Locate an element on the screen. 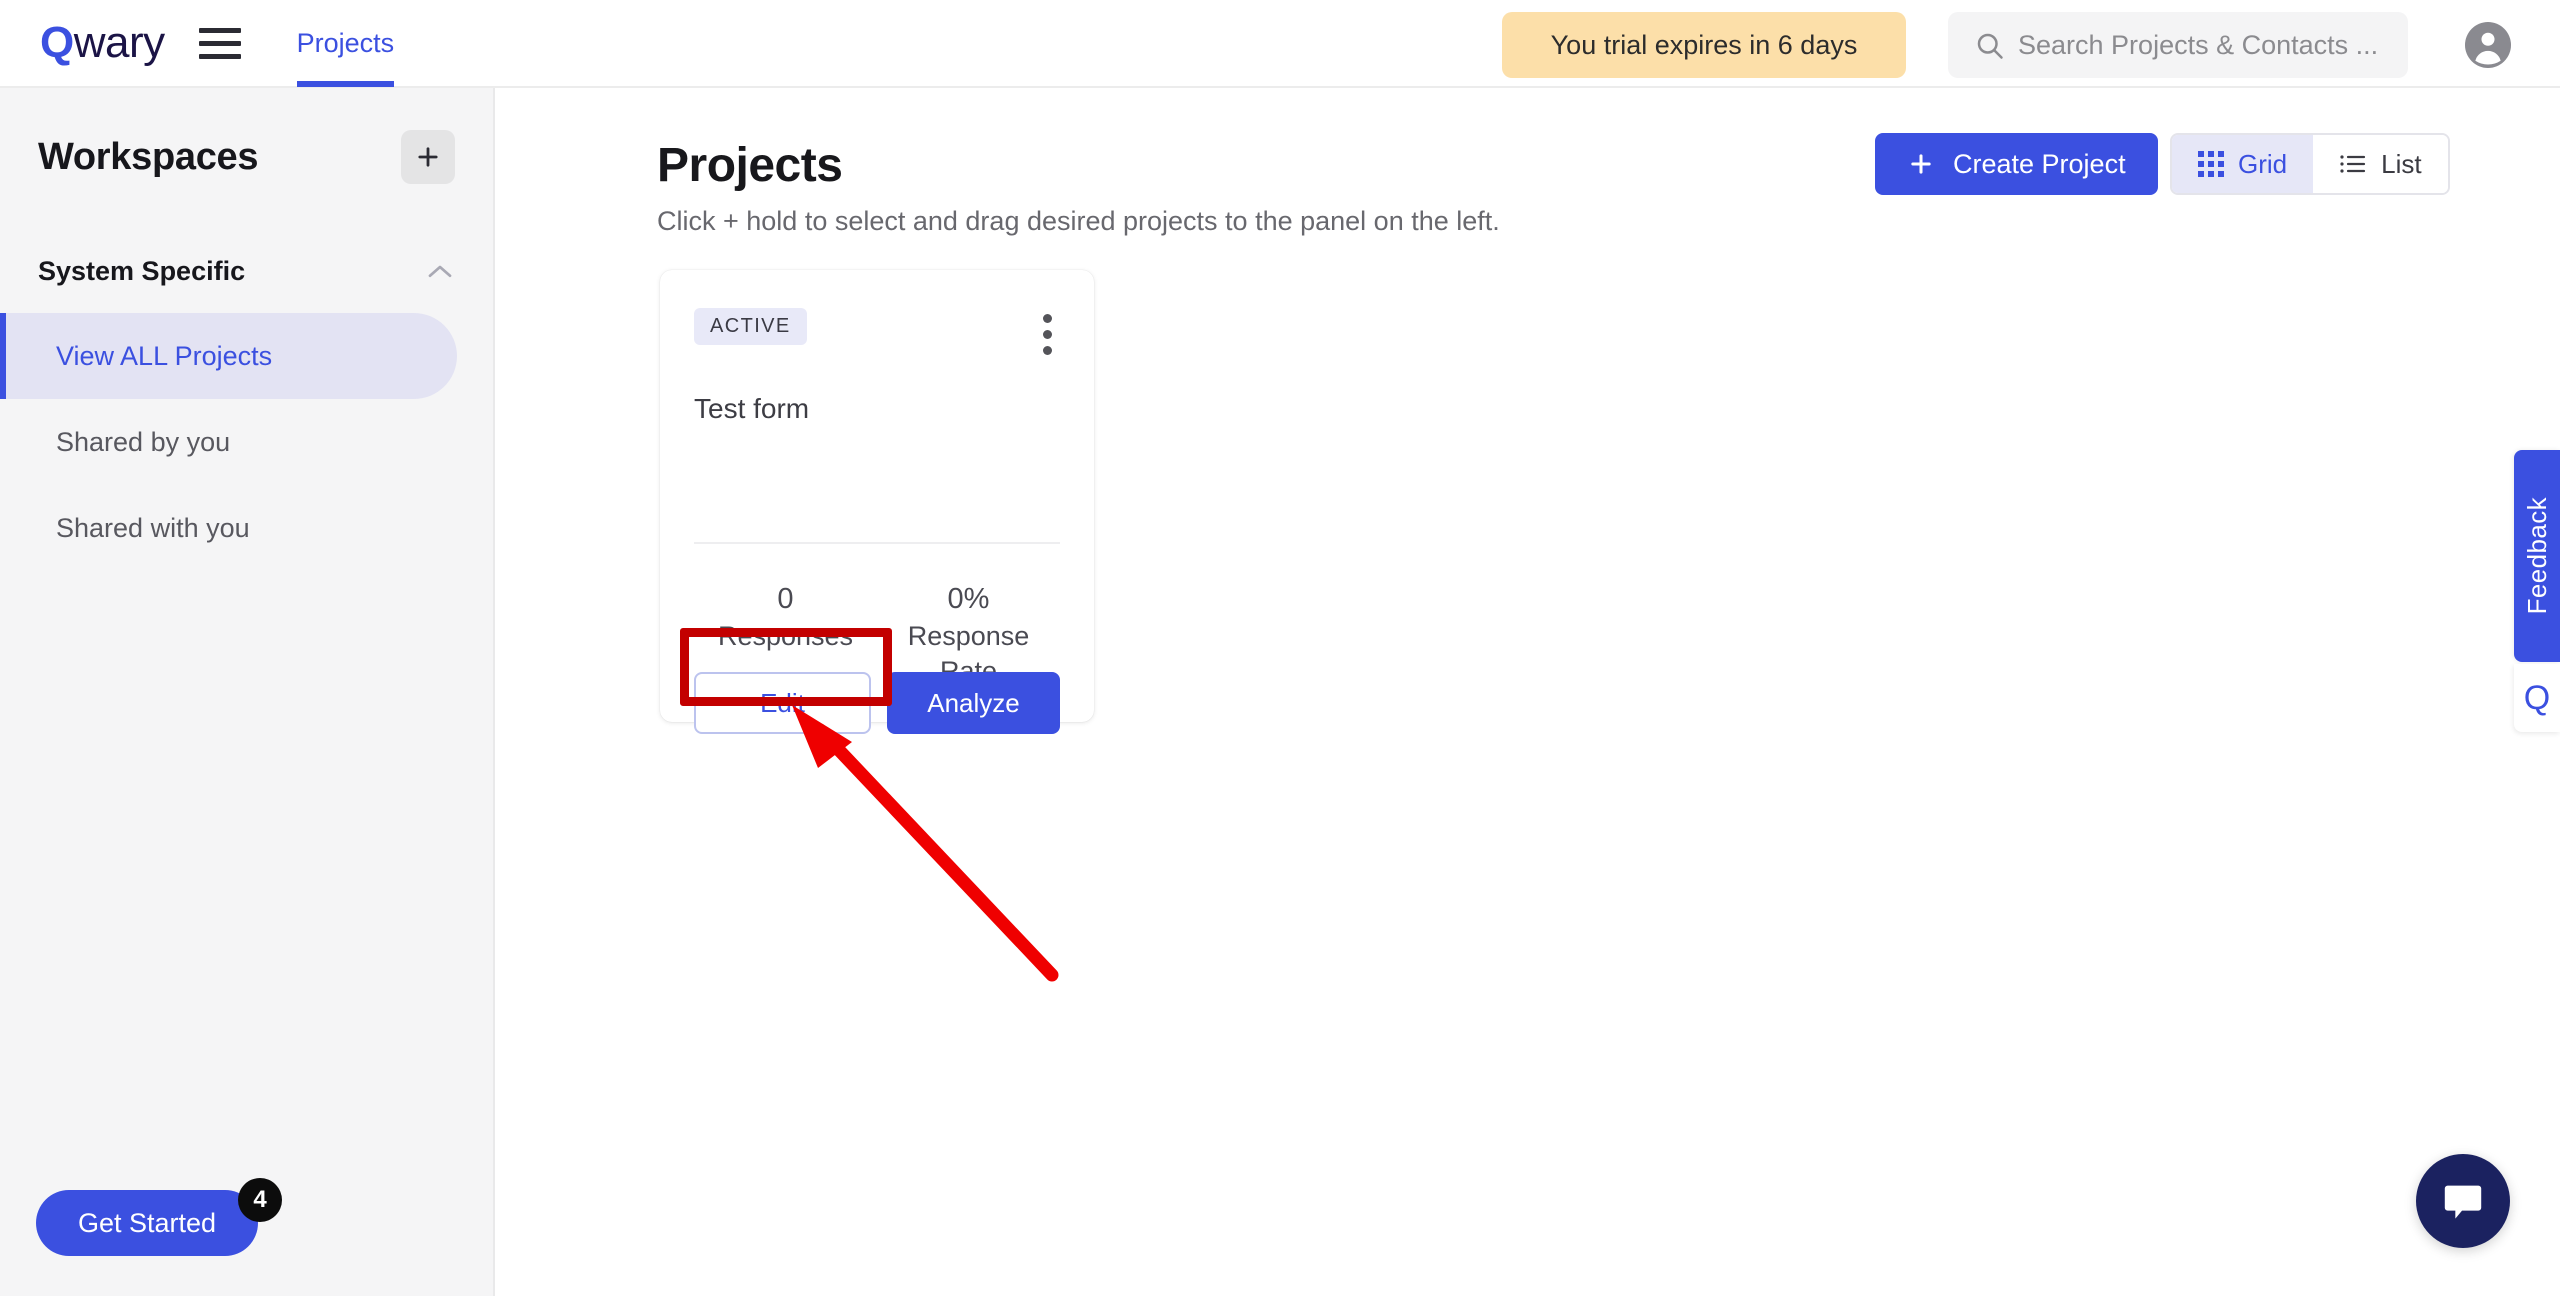 Image resolution: width=2560 pixels, height=1296 pixels. stat-responses-value: 0 is located at coordinates (785, 599).